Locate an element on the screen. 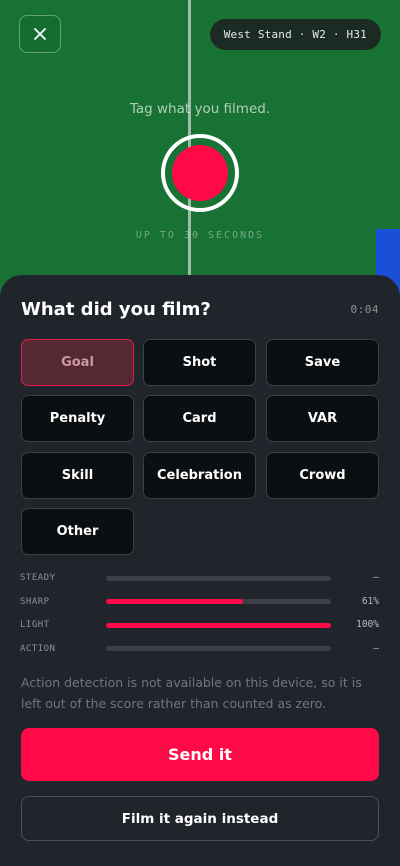 The image size is (400, 866). metric-label-steady: STEADY is located at coordinates (38, 578).